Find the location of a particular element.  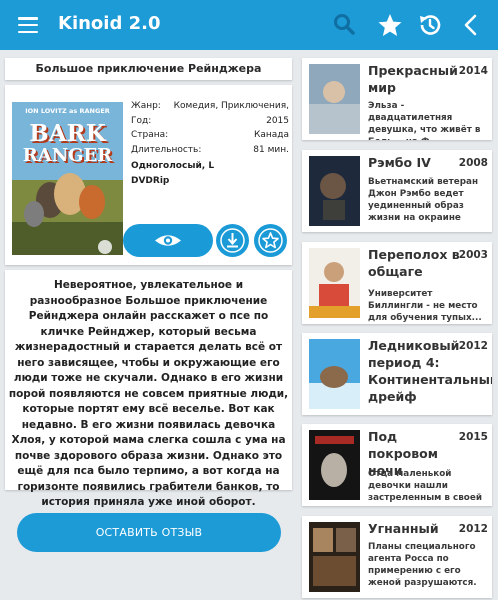

detail-year: Год: 2015 is located at coordinates (210, 120).